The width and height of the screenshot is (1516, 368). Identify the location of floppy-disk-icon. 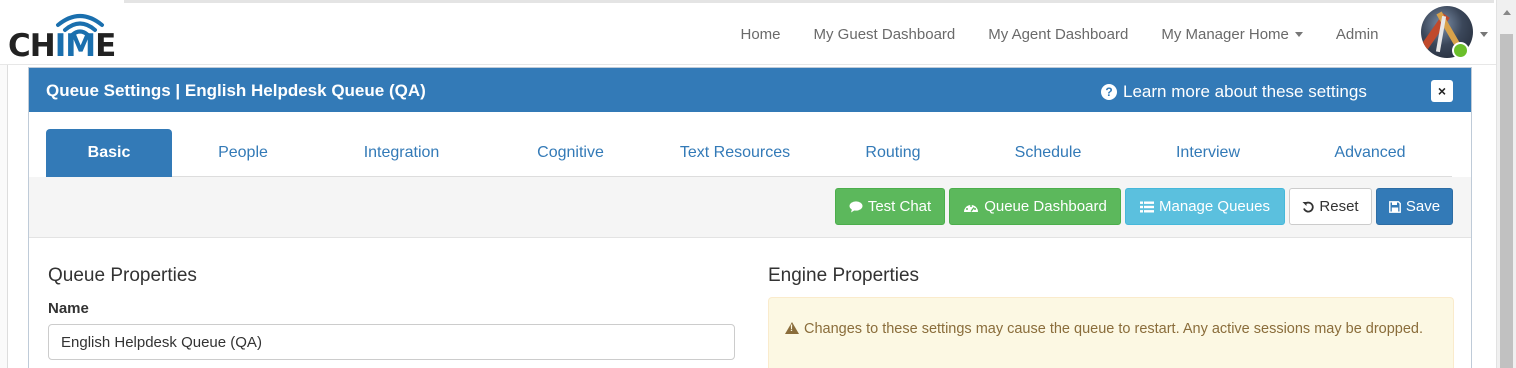
(1394, 206).